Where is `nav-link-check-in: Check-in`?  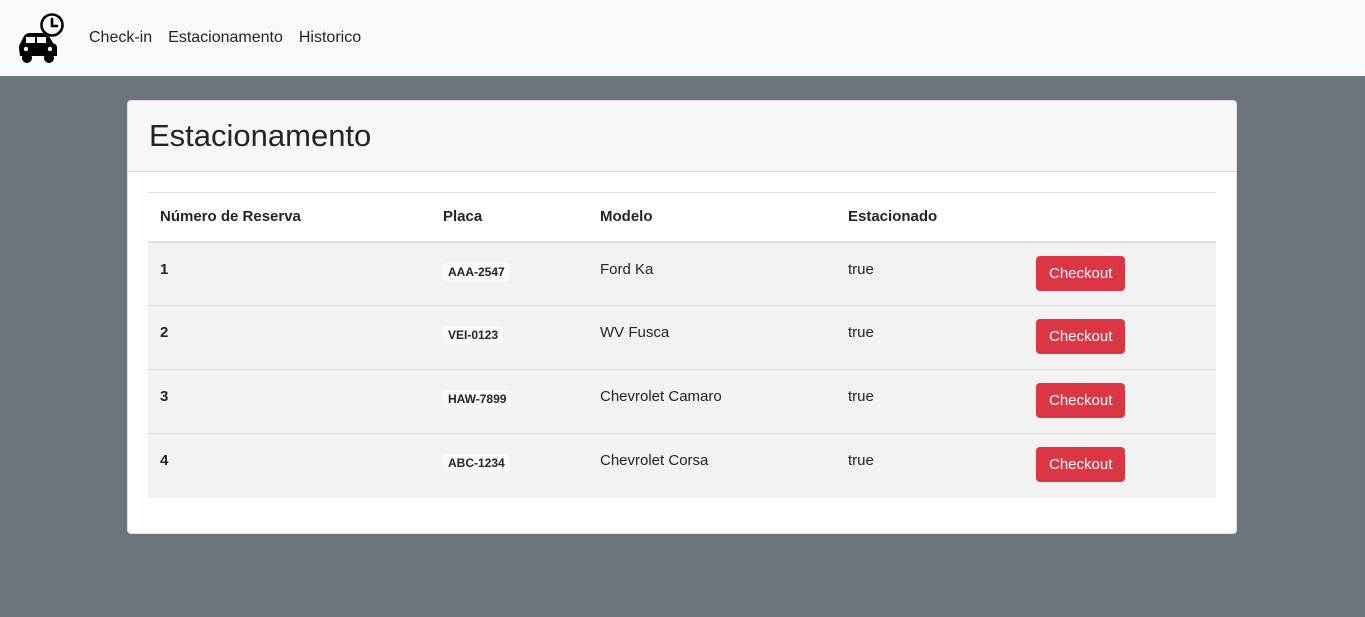 nav-link-check-in: Check-in is located at coordinates (120, 38).